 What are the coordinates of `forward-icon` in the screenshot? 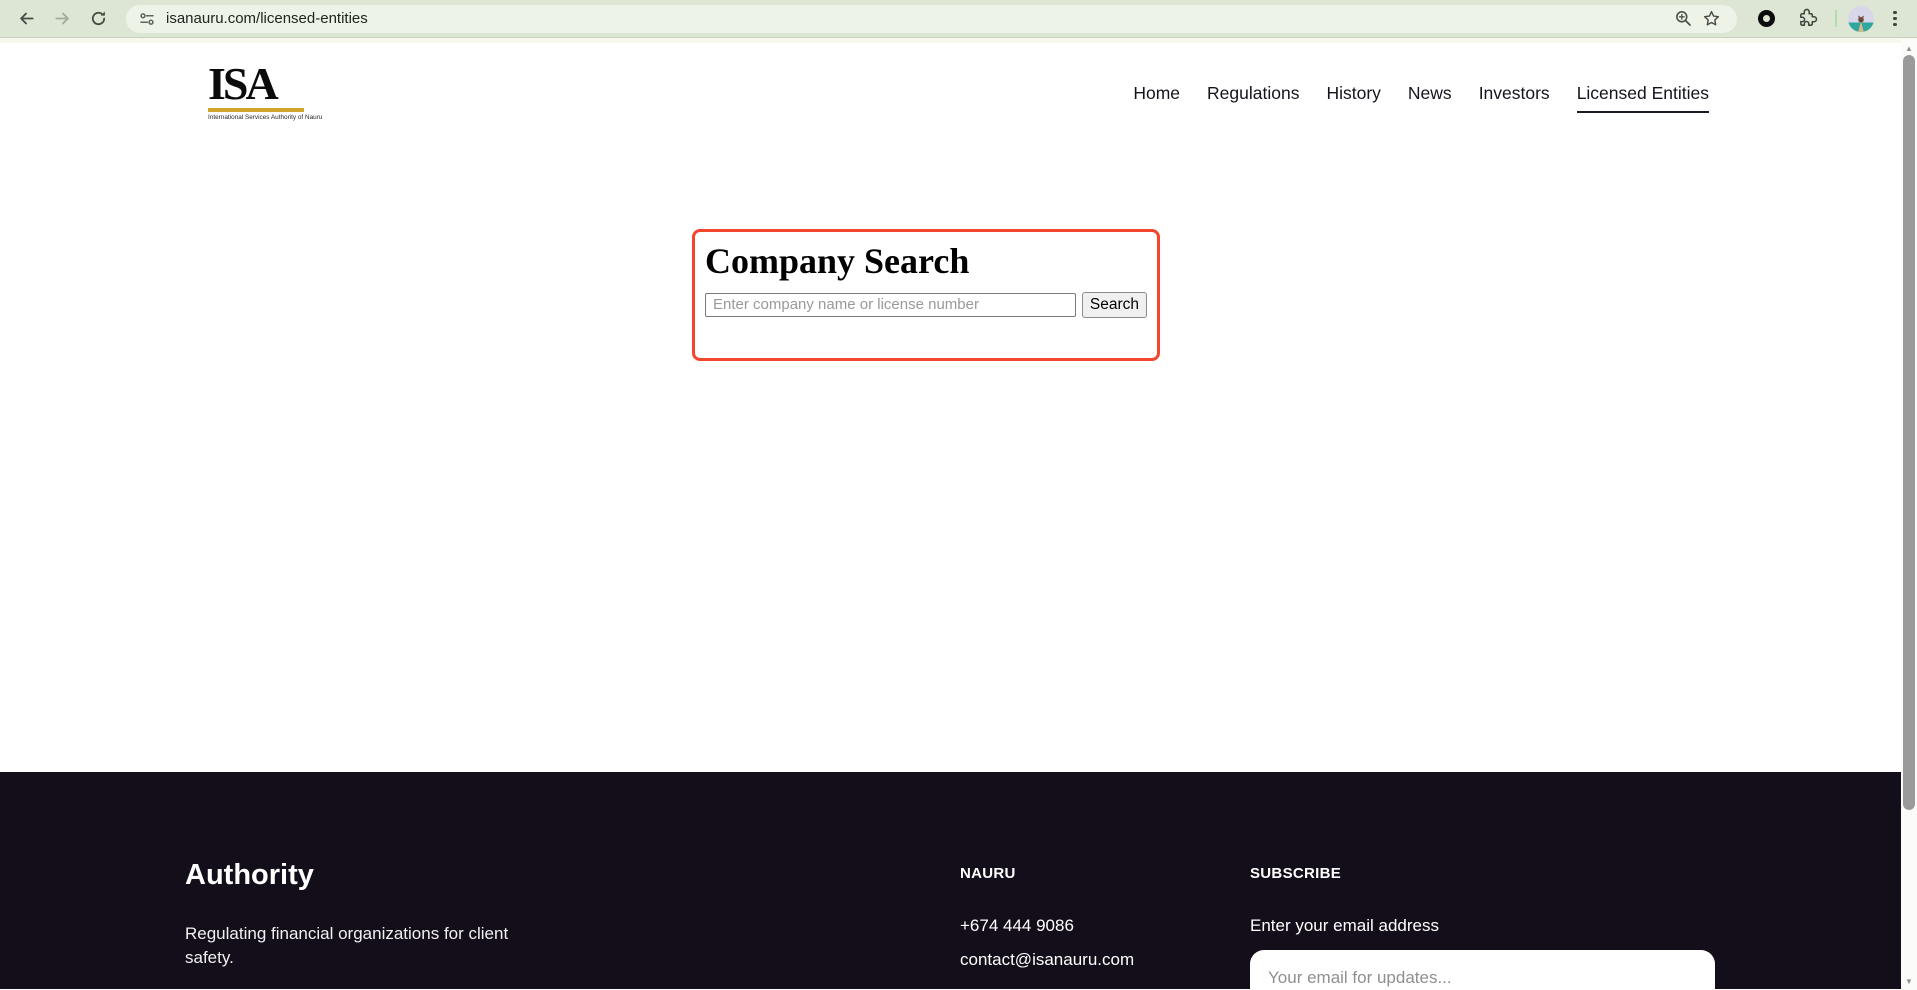 It's located at (61, 18).